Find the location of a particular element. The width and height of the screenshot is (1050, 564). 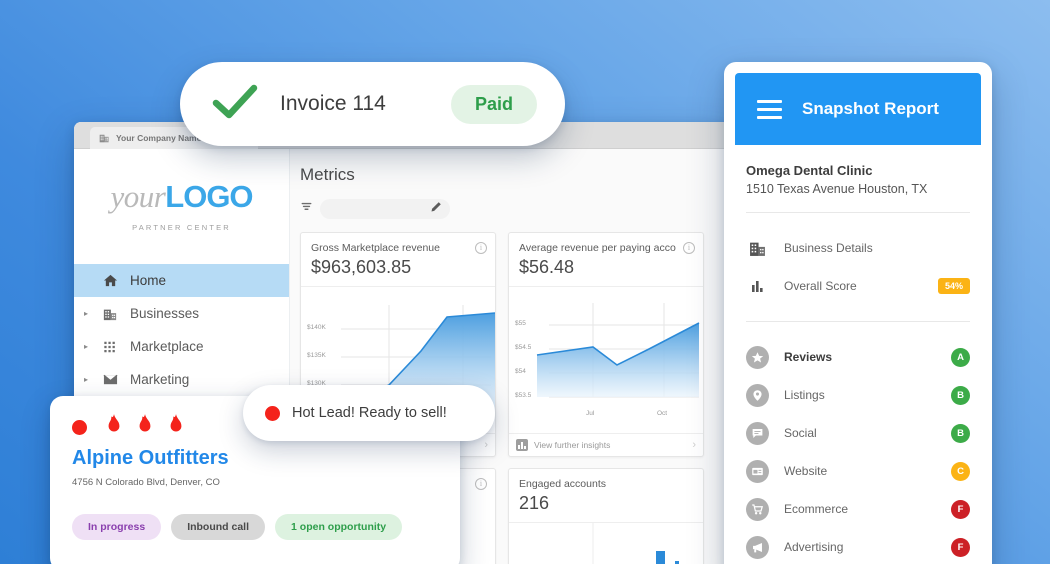

grade-badge: A is located at coordinates (960, 357).